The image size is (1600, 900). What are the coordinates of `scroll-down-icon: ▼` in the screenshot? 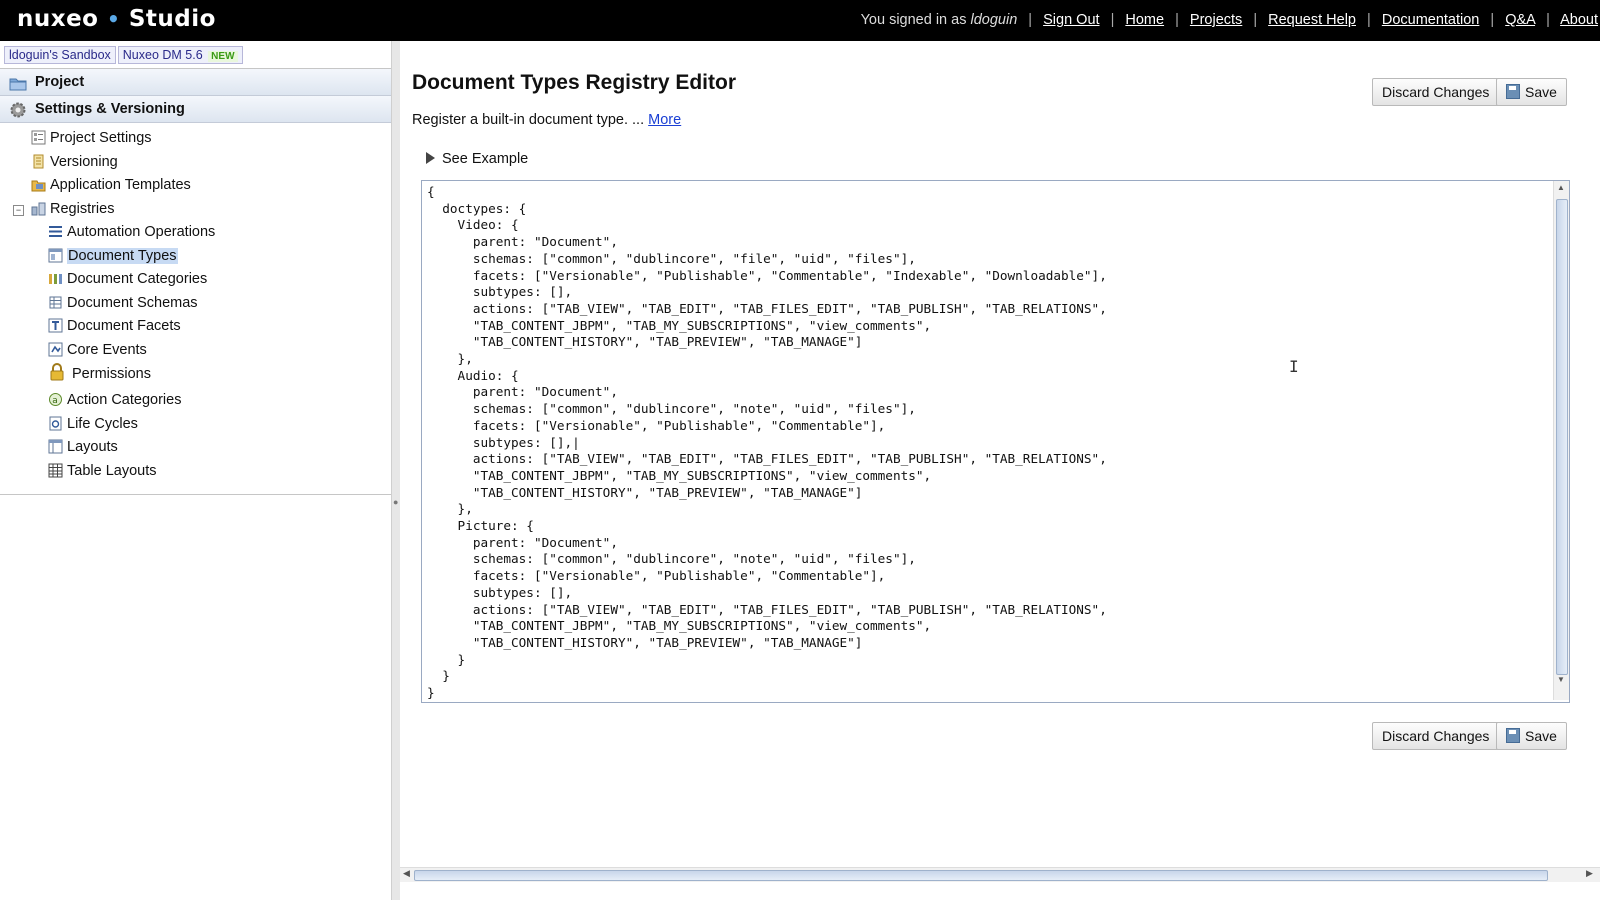 It's located at (1561, 681).